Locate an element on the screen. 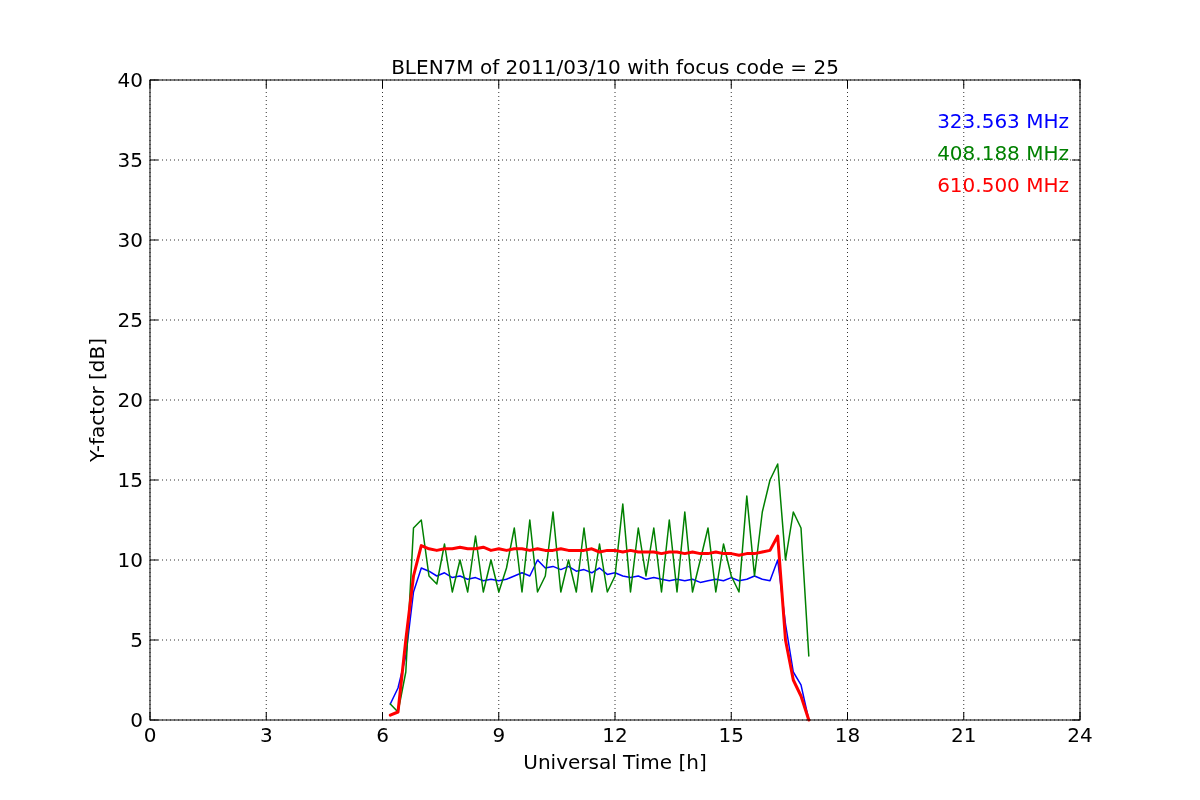 The width and height of the screenshot is (1200, 800). tick-label: 21 is located at coordinates (964, 735).